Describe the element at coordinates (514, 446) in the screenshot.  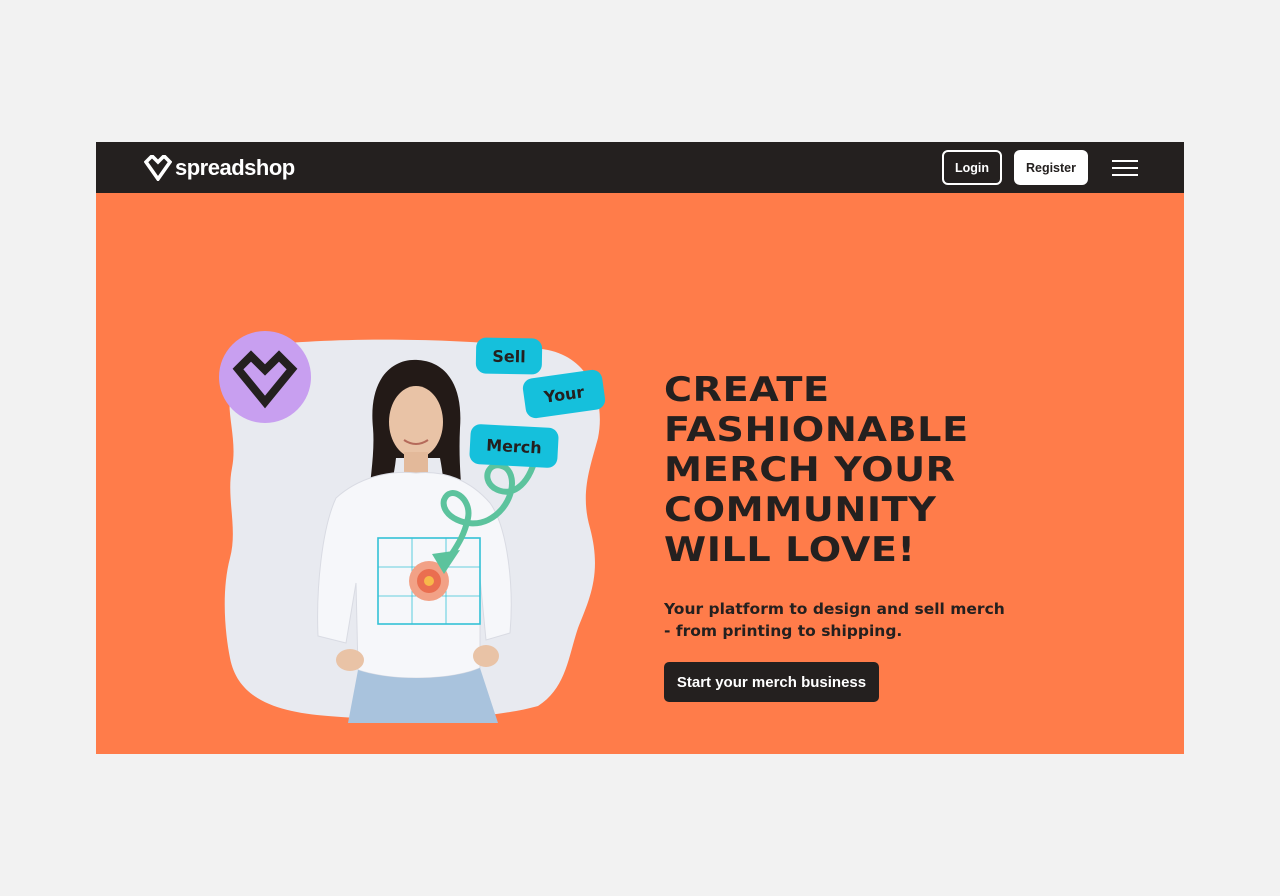
I see `tag-merch: Merch` at that location.